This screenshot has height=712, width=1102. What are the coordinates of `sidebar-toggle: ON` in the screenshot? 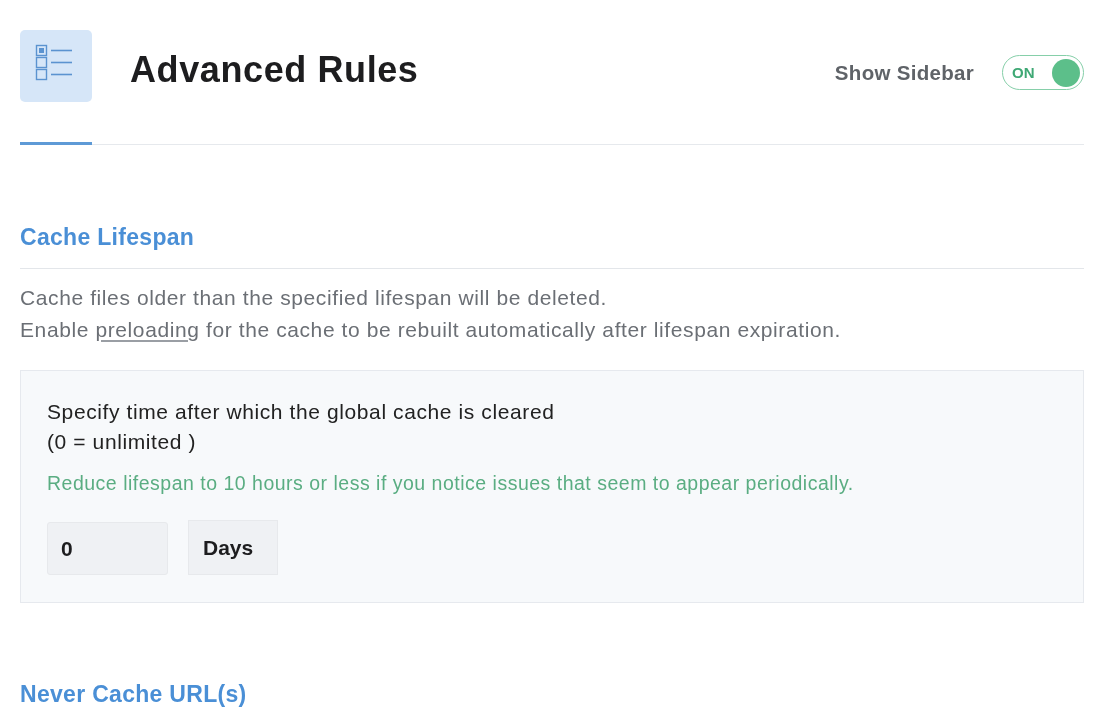 It's located at (1043, 72).